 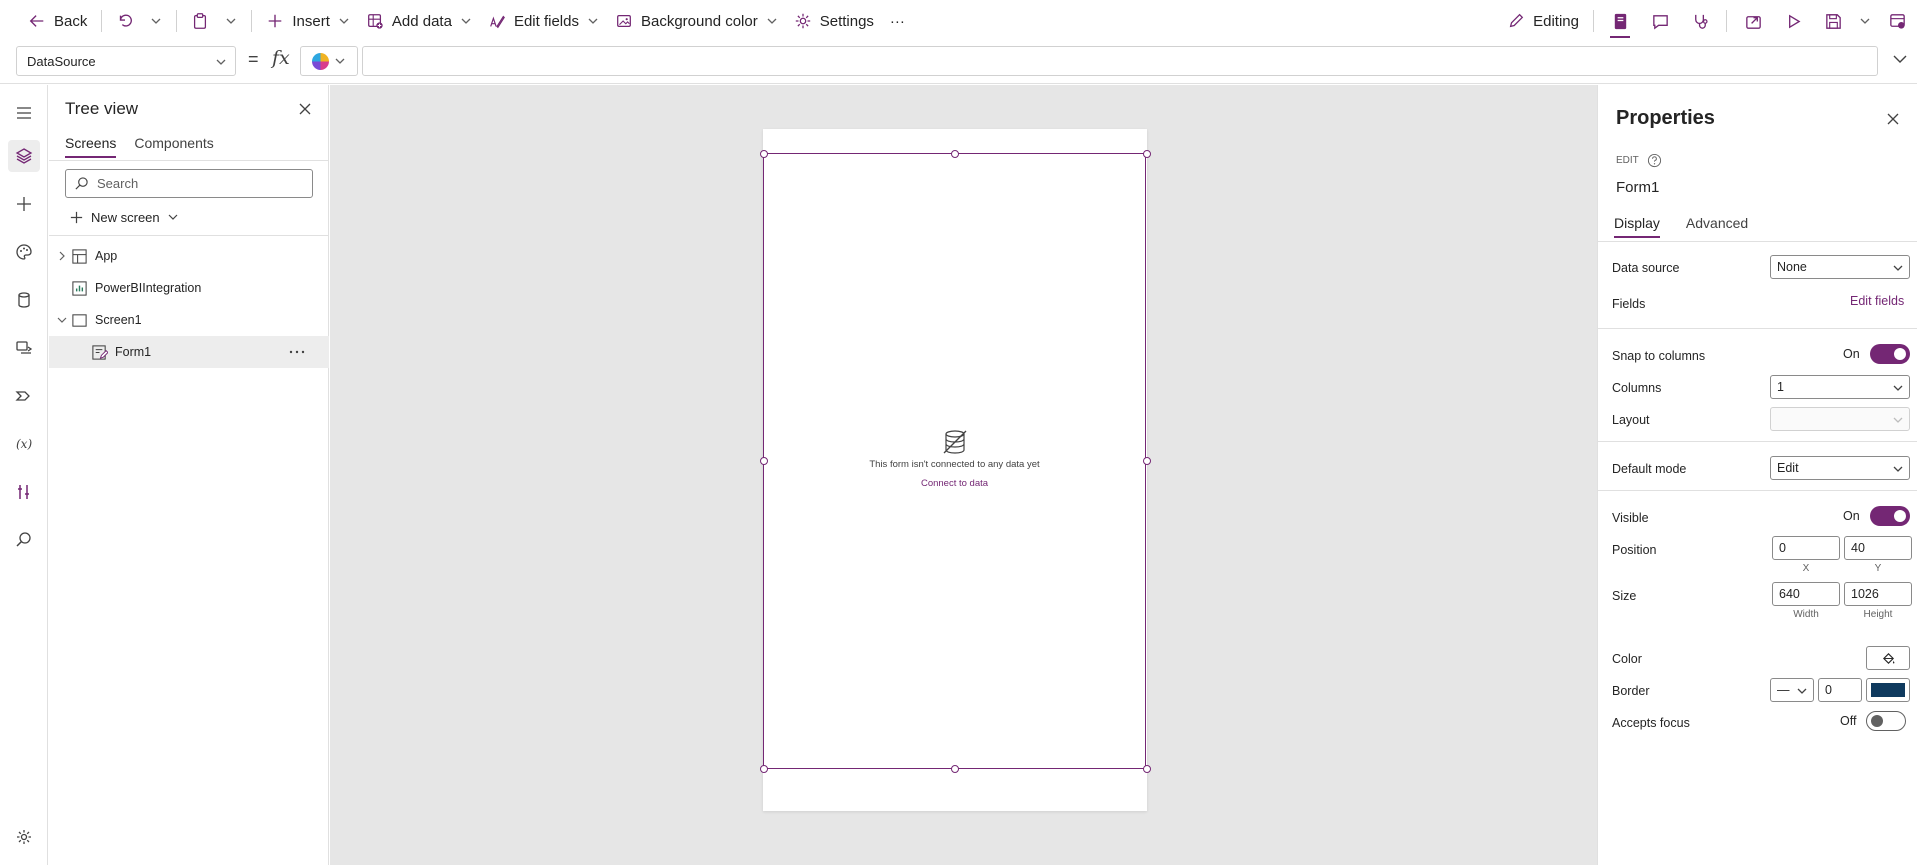 I want to click on more-commands-button: ···, so click(x=897, y=21).